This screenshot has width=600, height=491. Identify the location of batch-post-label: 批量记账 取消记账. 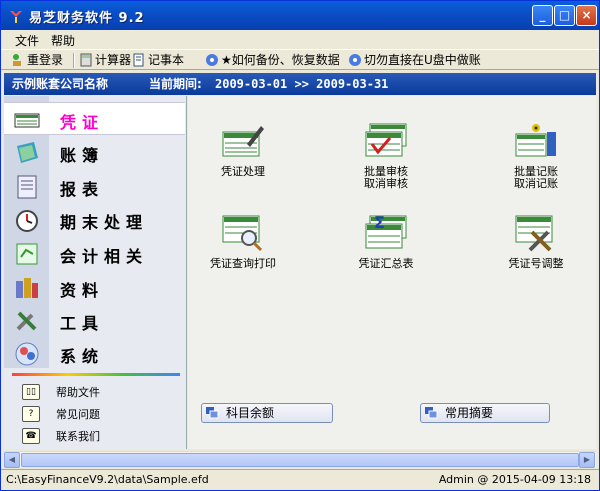
(536, 177).